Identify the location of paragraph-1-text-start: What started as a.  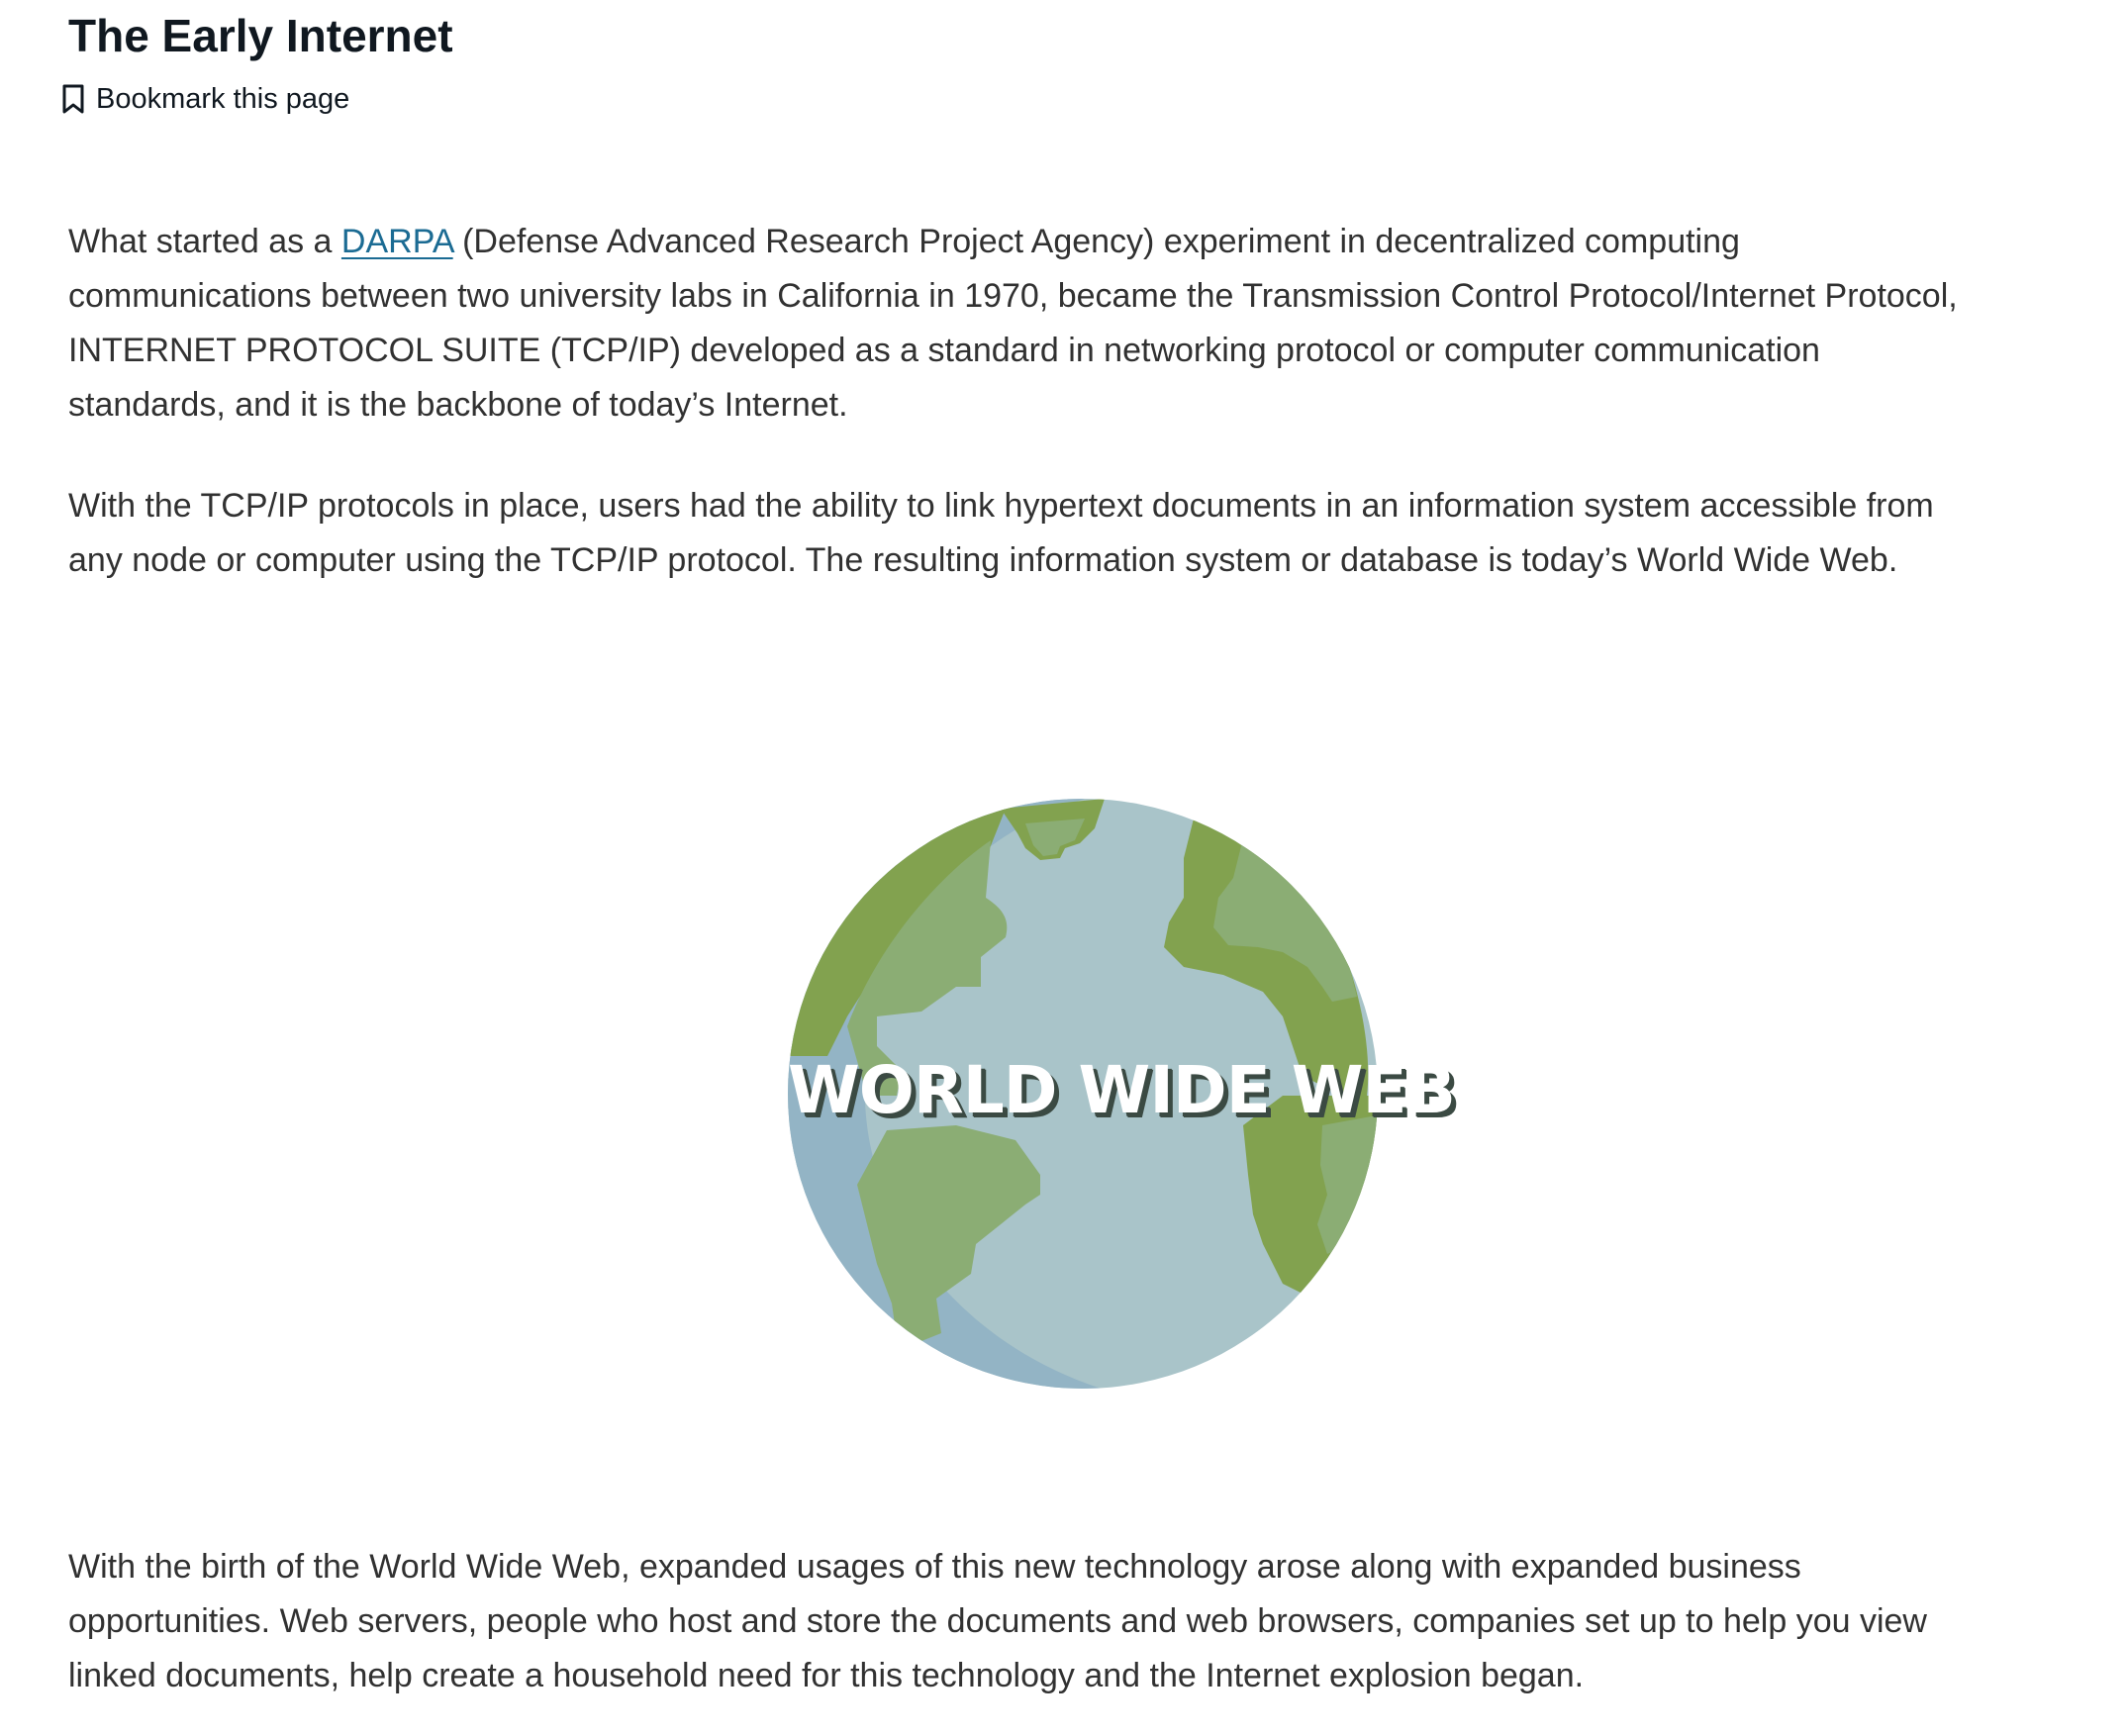
(204, 241).